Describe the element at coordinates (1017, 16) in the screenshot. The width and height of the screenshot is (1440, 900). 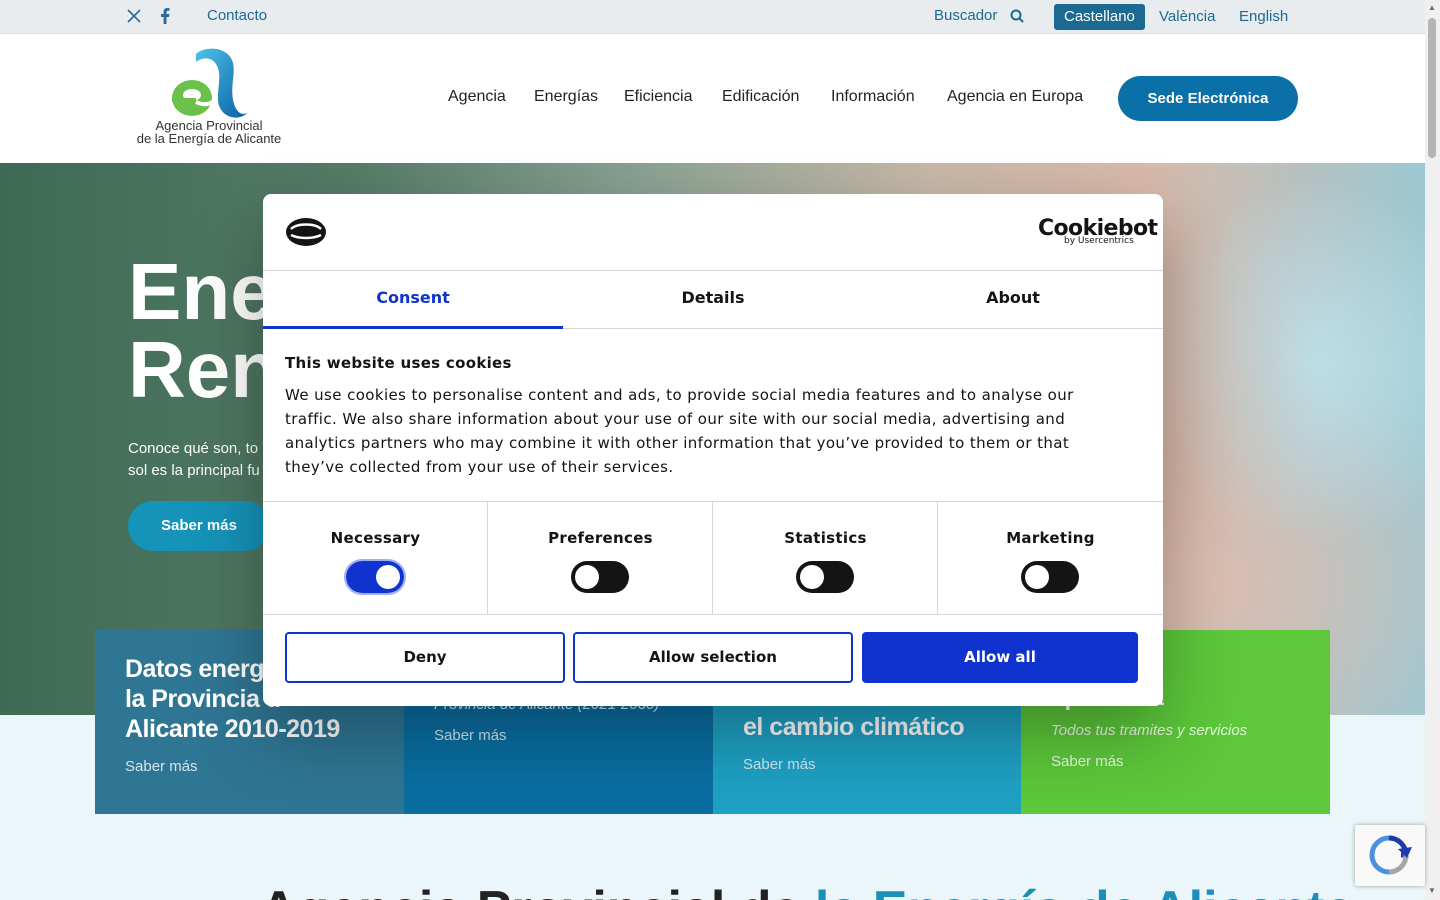
I see `search-icon` at that location.